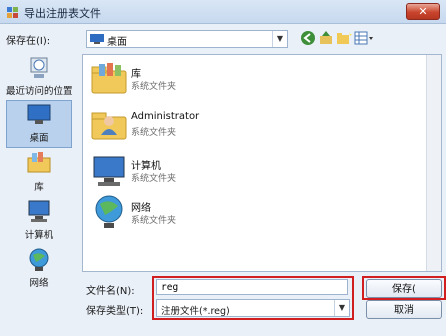 The height and width of the screenshot is (336, 446). I want to click on list-item: 库 系统文件夹, so click(189, 81).